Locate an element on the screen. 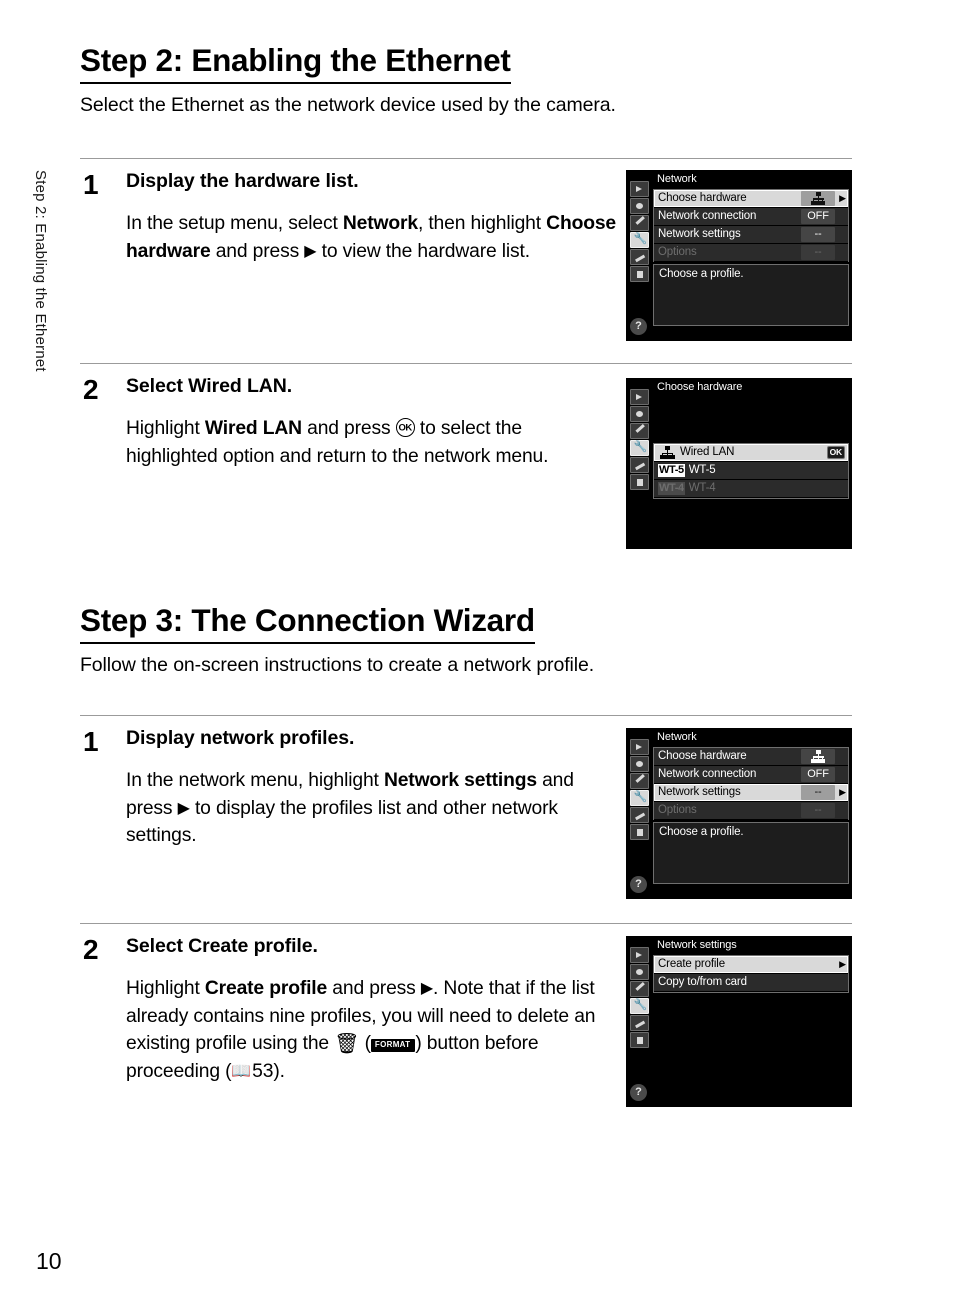 The image size is (954, 1314). custom-settings-icon is located at coordinates (639, 781).